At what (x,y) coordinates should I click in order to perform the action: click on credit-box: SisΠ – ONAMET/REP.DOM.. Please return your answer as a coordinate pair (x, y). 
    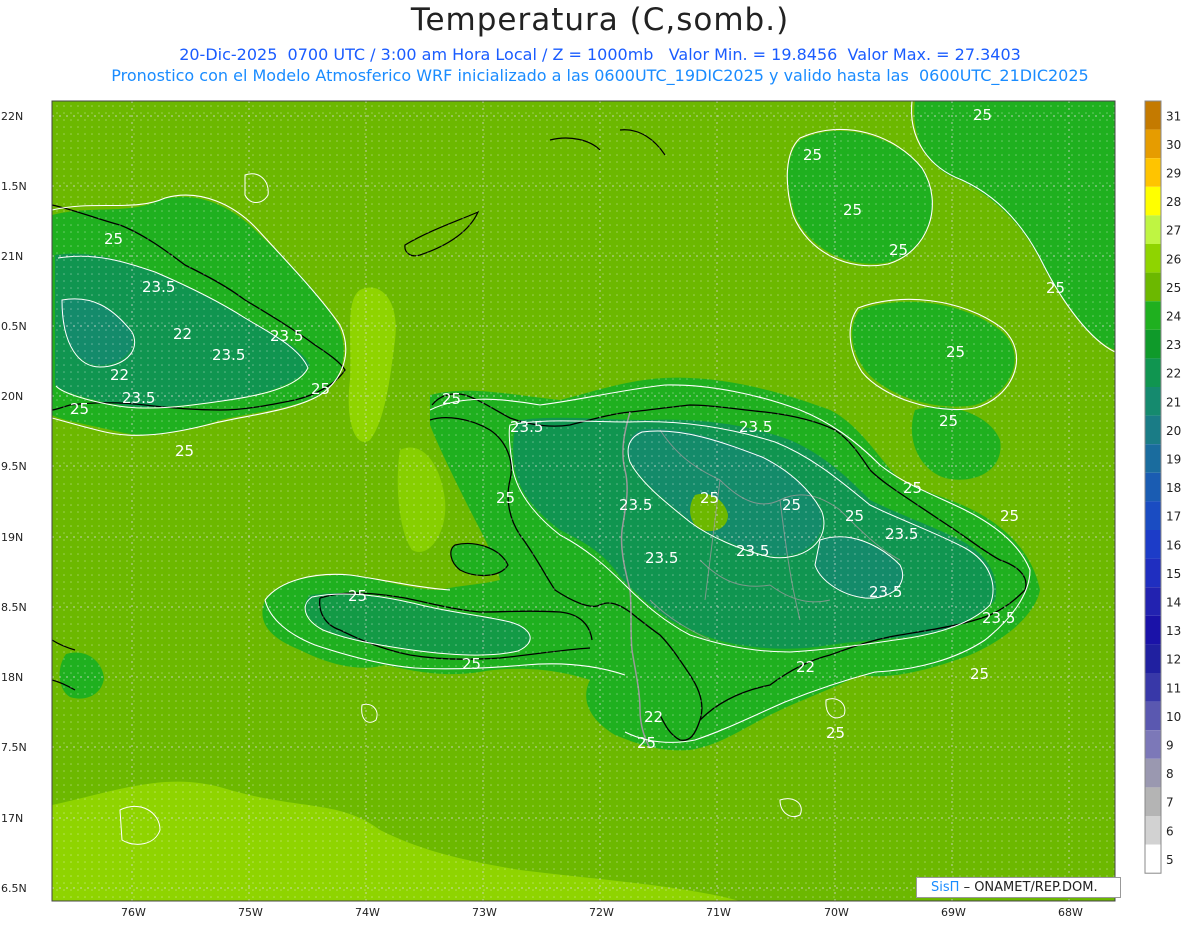
    Looking at the image, I should click on (1018, 887).